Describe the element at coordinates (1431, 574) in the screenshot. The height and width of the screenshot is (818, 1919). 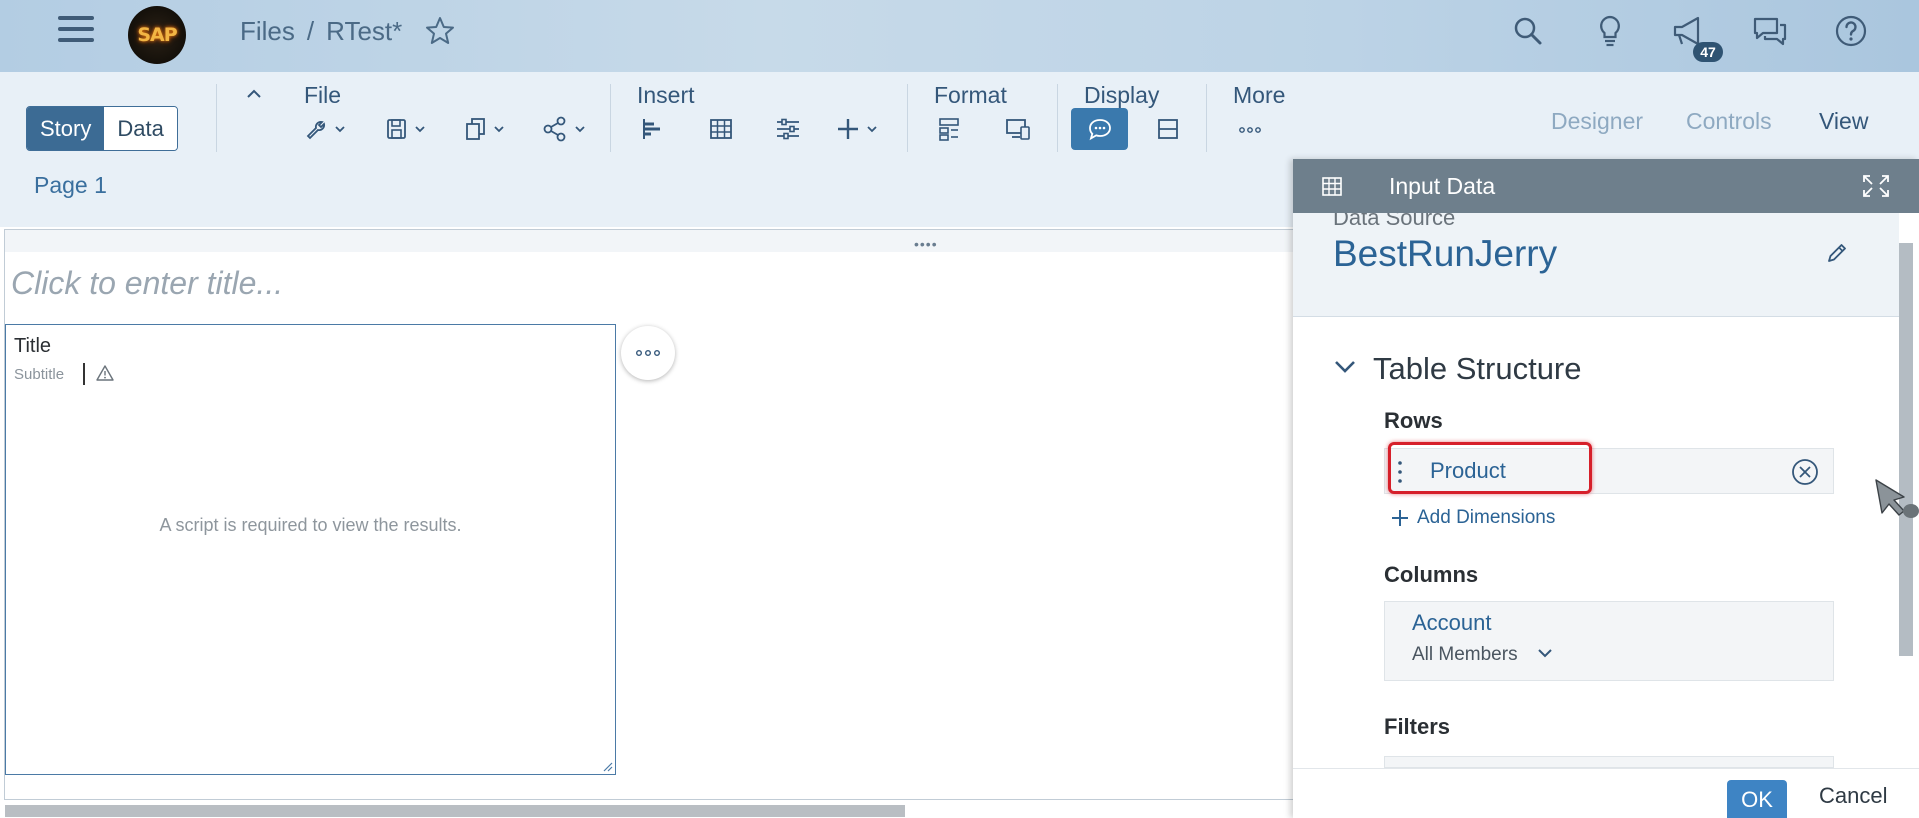
I see `columns-label: Columns` at that location.